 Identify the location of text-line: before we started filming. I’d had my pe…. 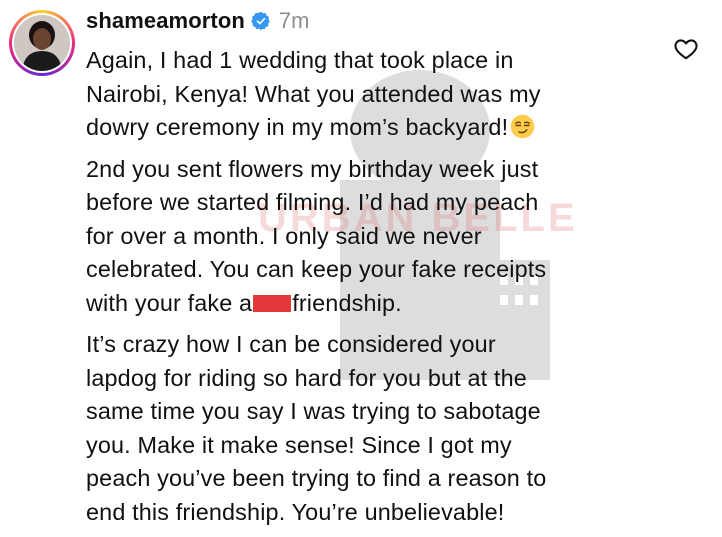
(312, 202).